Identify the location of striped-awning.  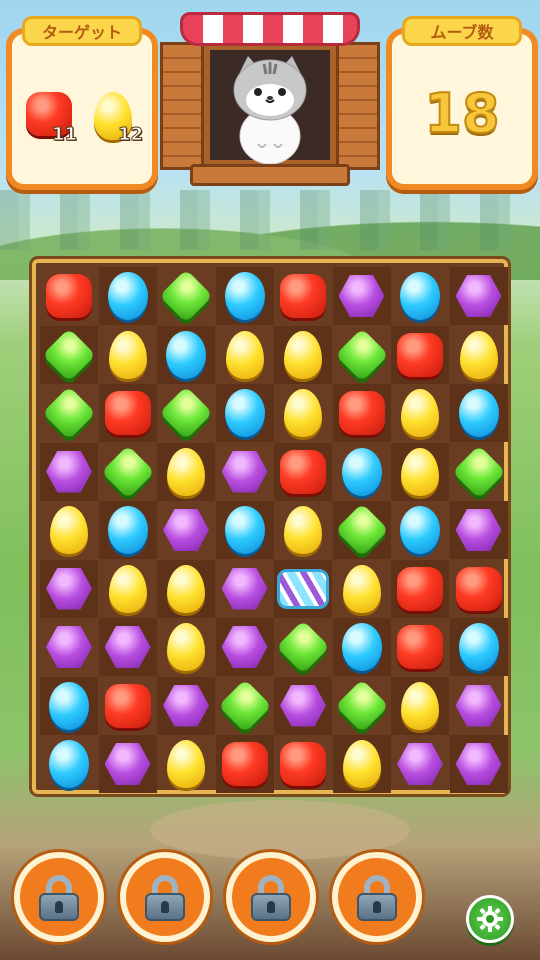
(270, 29).